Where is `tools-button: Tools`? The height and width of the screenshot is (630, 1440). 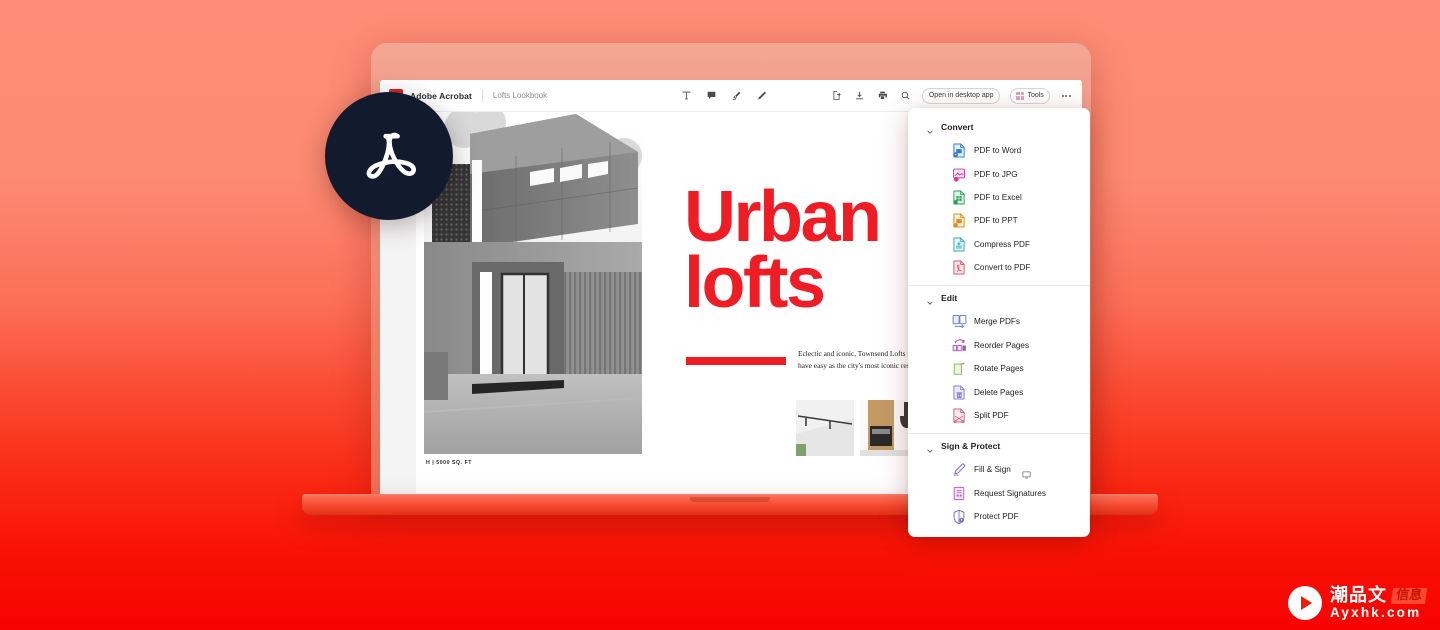 tools-button: Tools is located at coordinates (1030, 95).